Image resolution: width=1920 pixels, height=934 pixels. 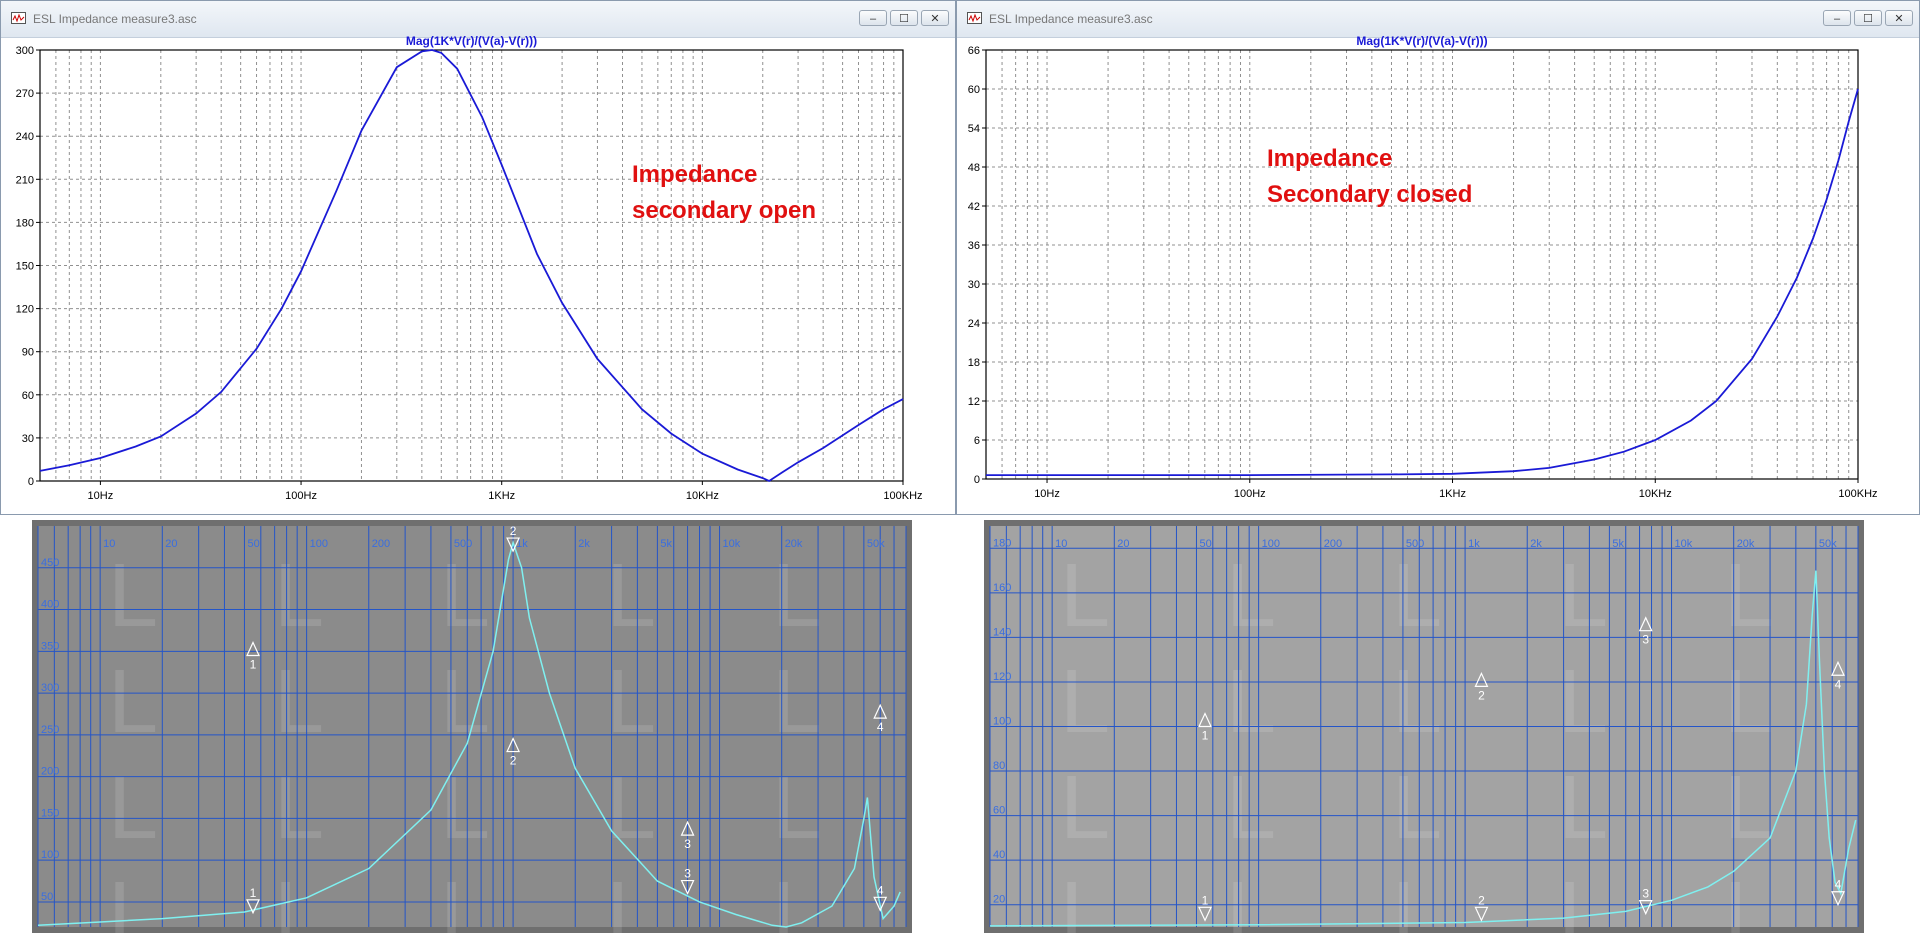 I want to click on y-tick-label: 90, so click(x=28, y=353).